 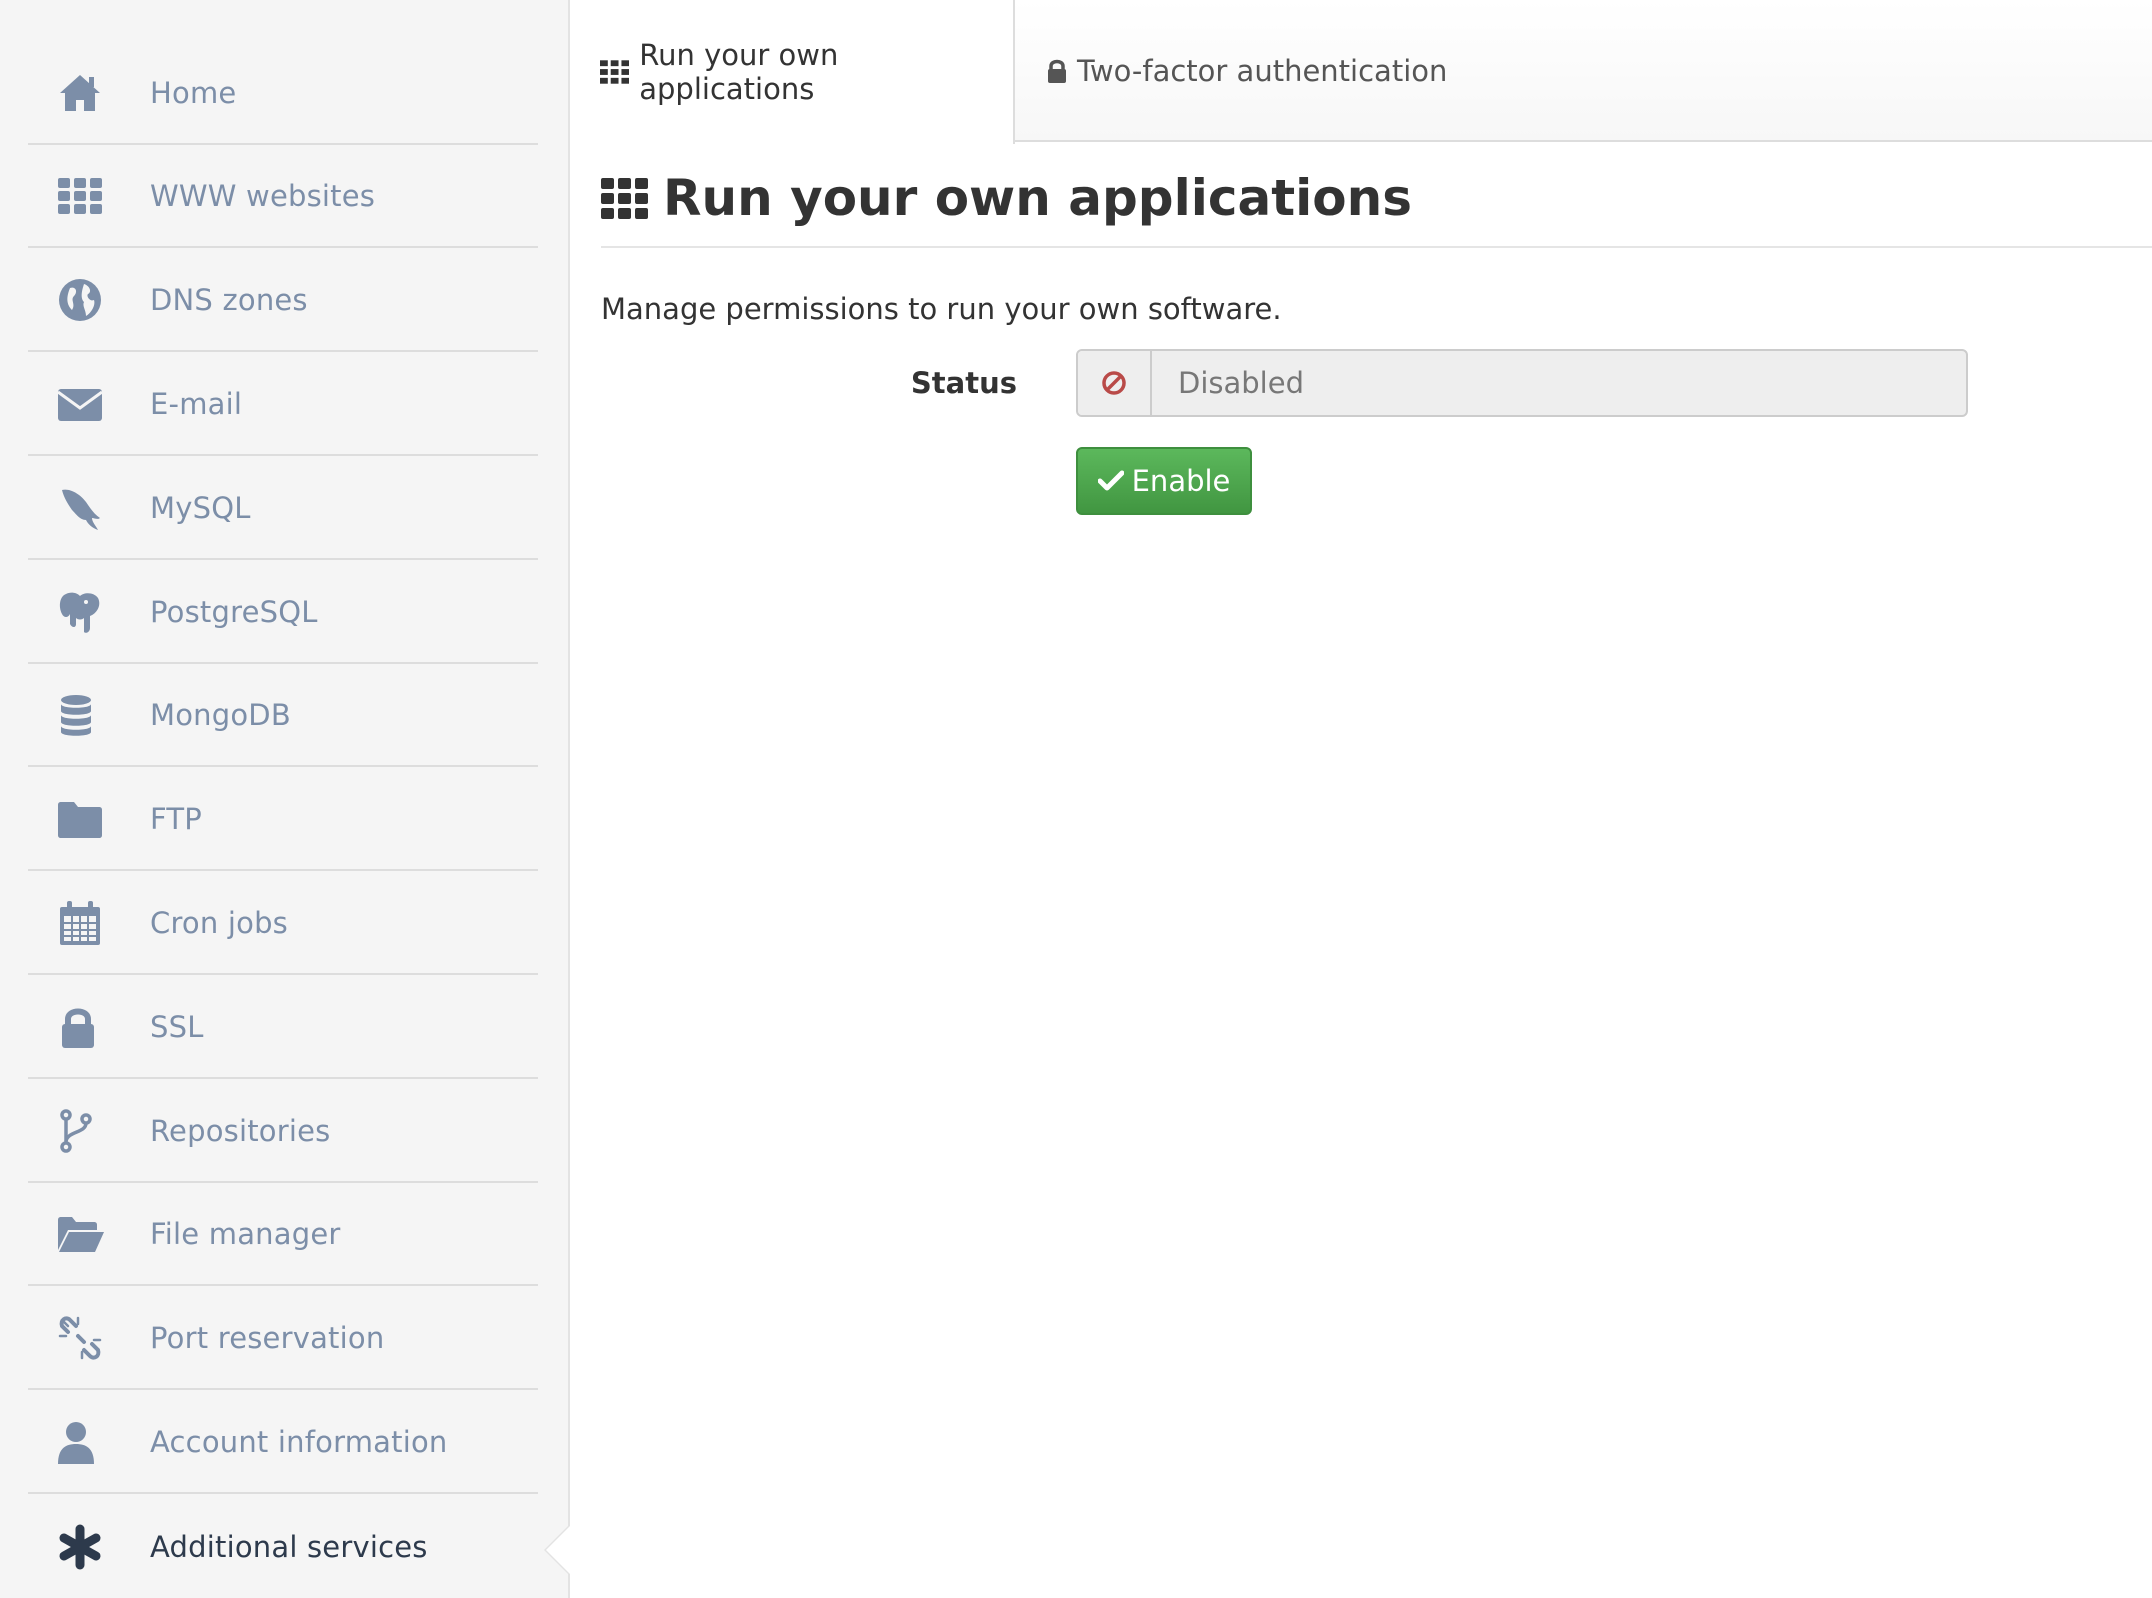 I want to click on status-field: Disabled, so click(x=1522, y=383).